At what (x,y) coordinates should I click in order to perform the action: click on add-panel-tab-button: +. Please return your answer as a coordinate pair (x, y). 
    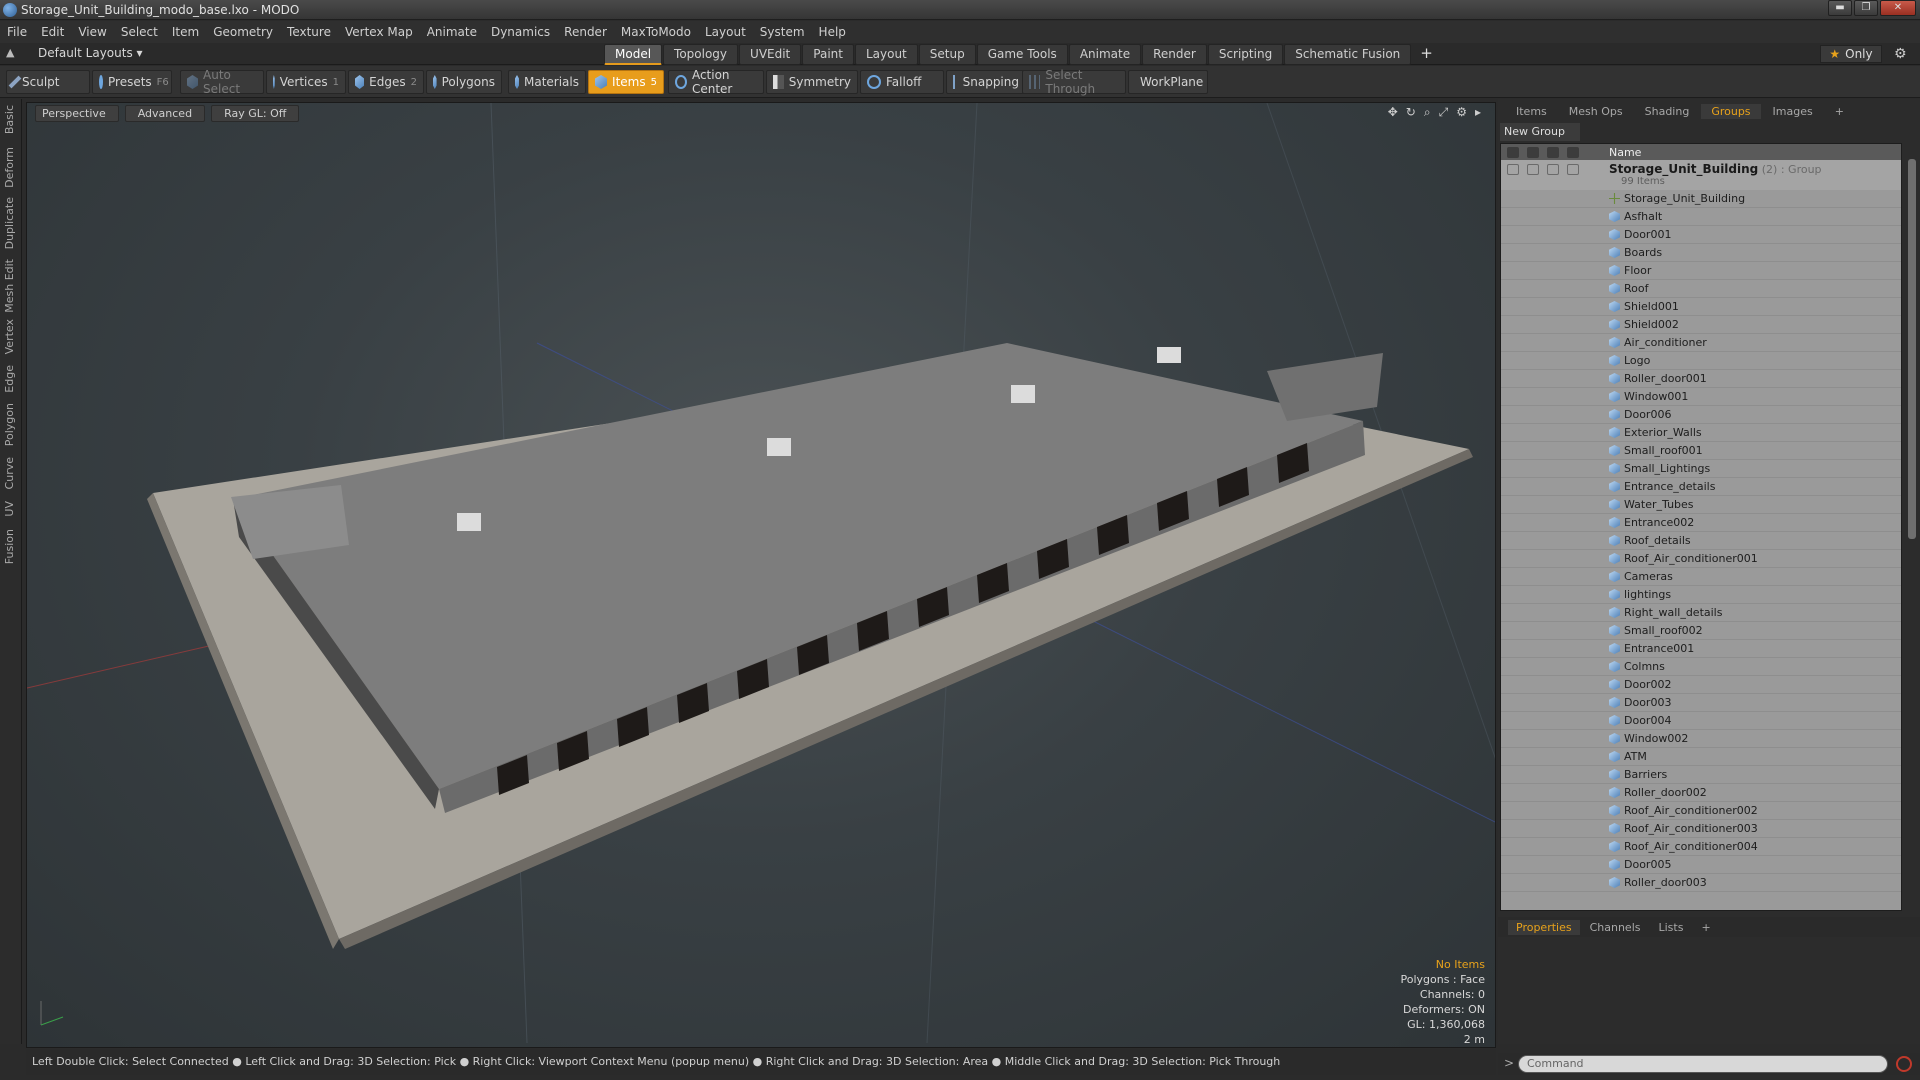
    Looking at the image, I should click on (1839, 111).